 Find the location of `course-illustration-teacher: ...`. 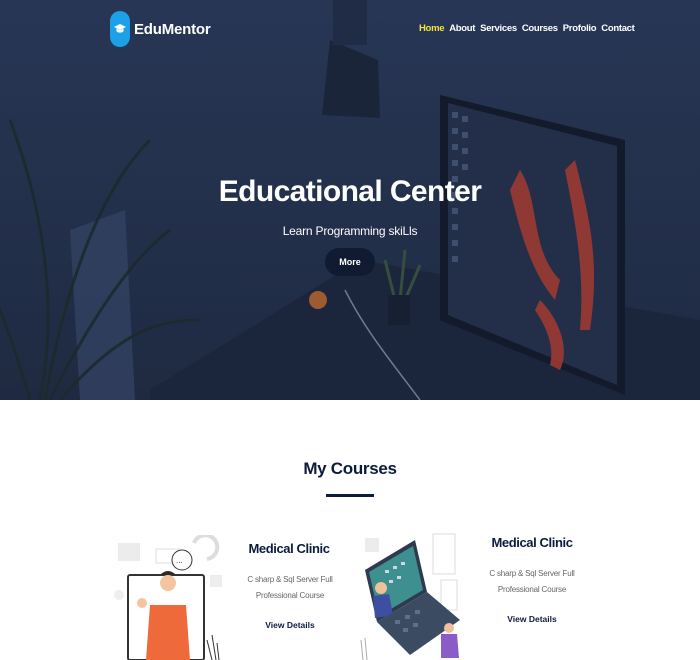

course-illustration-teacher: ... is located at coordinates (168, 597).